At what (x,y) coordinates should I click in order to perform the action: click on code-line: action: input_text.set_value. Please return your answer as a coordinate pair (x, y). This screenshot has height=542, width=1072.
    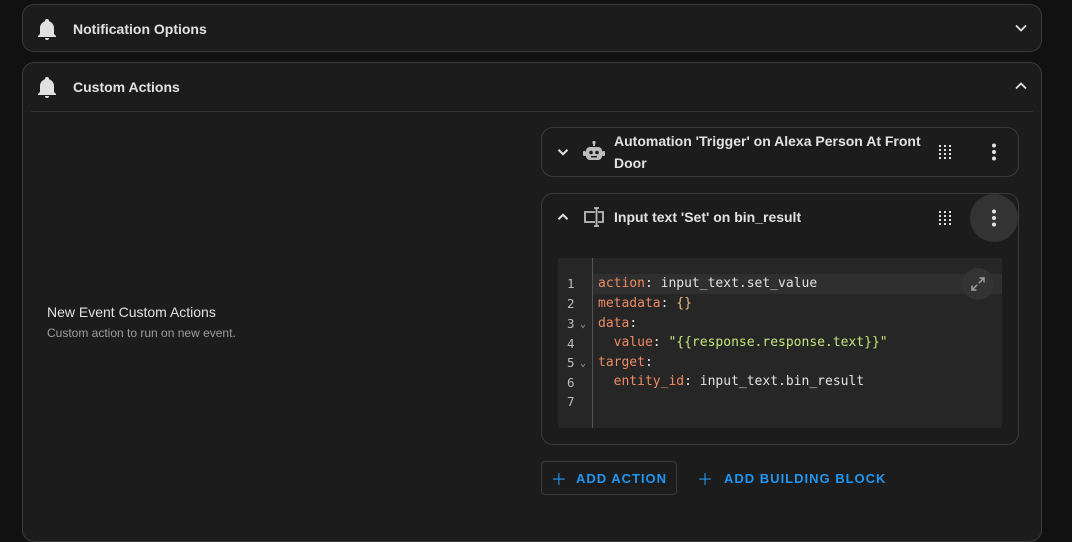
    Looking at the image, I should click on (708, 283).